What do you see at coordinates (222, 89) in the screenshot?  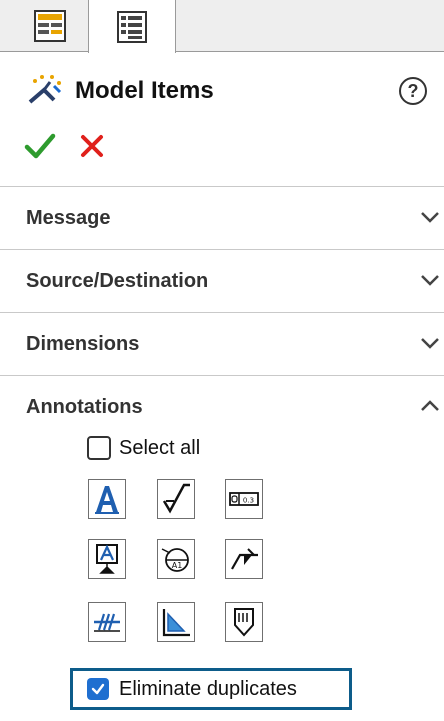 I see `property-manager-header: Model Items ?` at bounding box center [222, 89].